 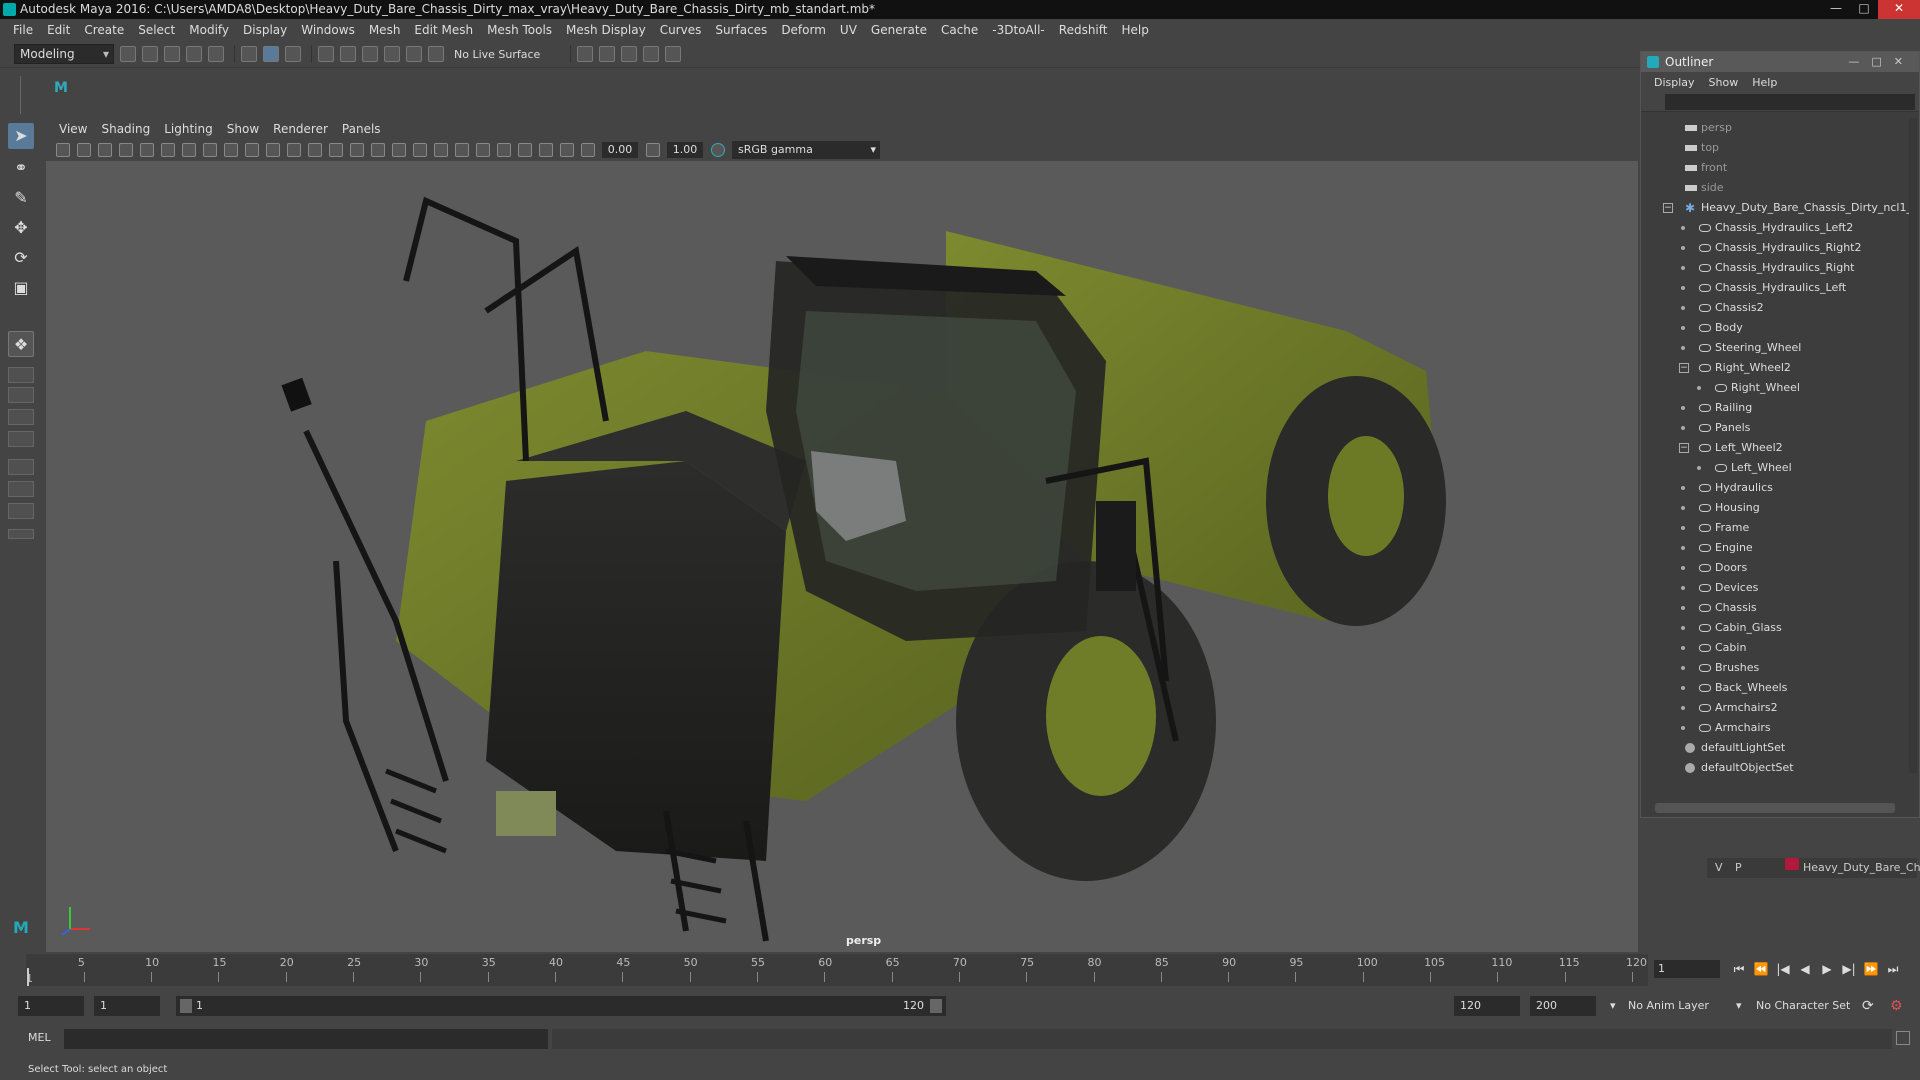 What do you see at coordinates (147, 150) in the screenshot?
I see `grease-pencil-icon` at bounding box center [147, 150].